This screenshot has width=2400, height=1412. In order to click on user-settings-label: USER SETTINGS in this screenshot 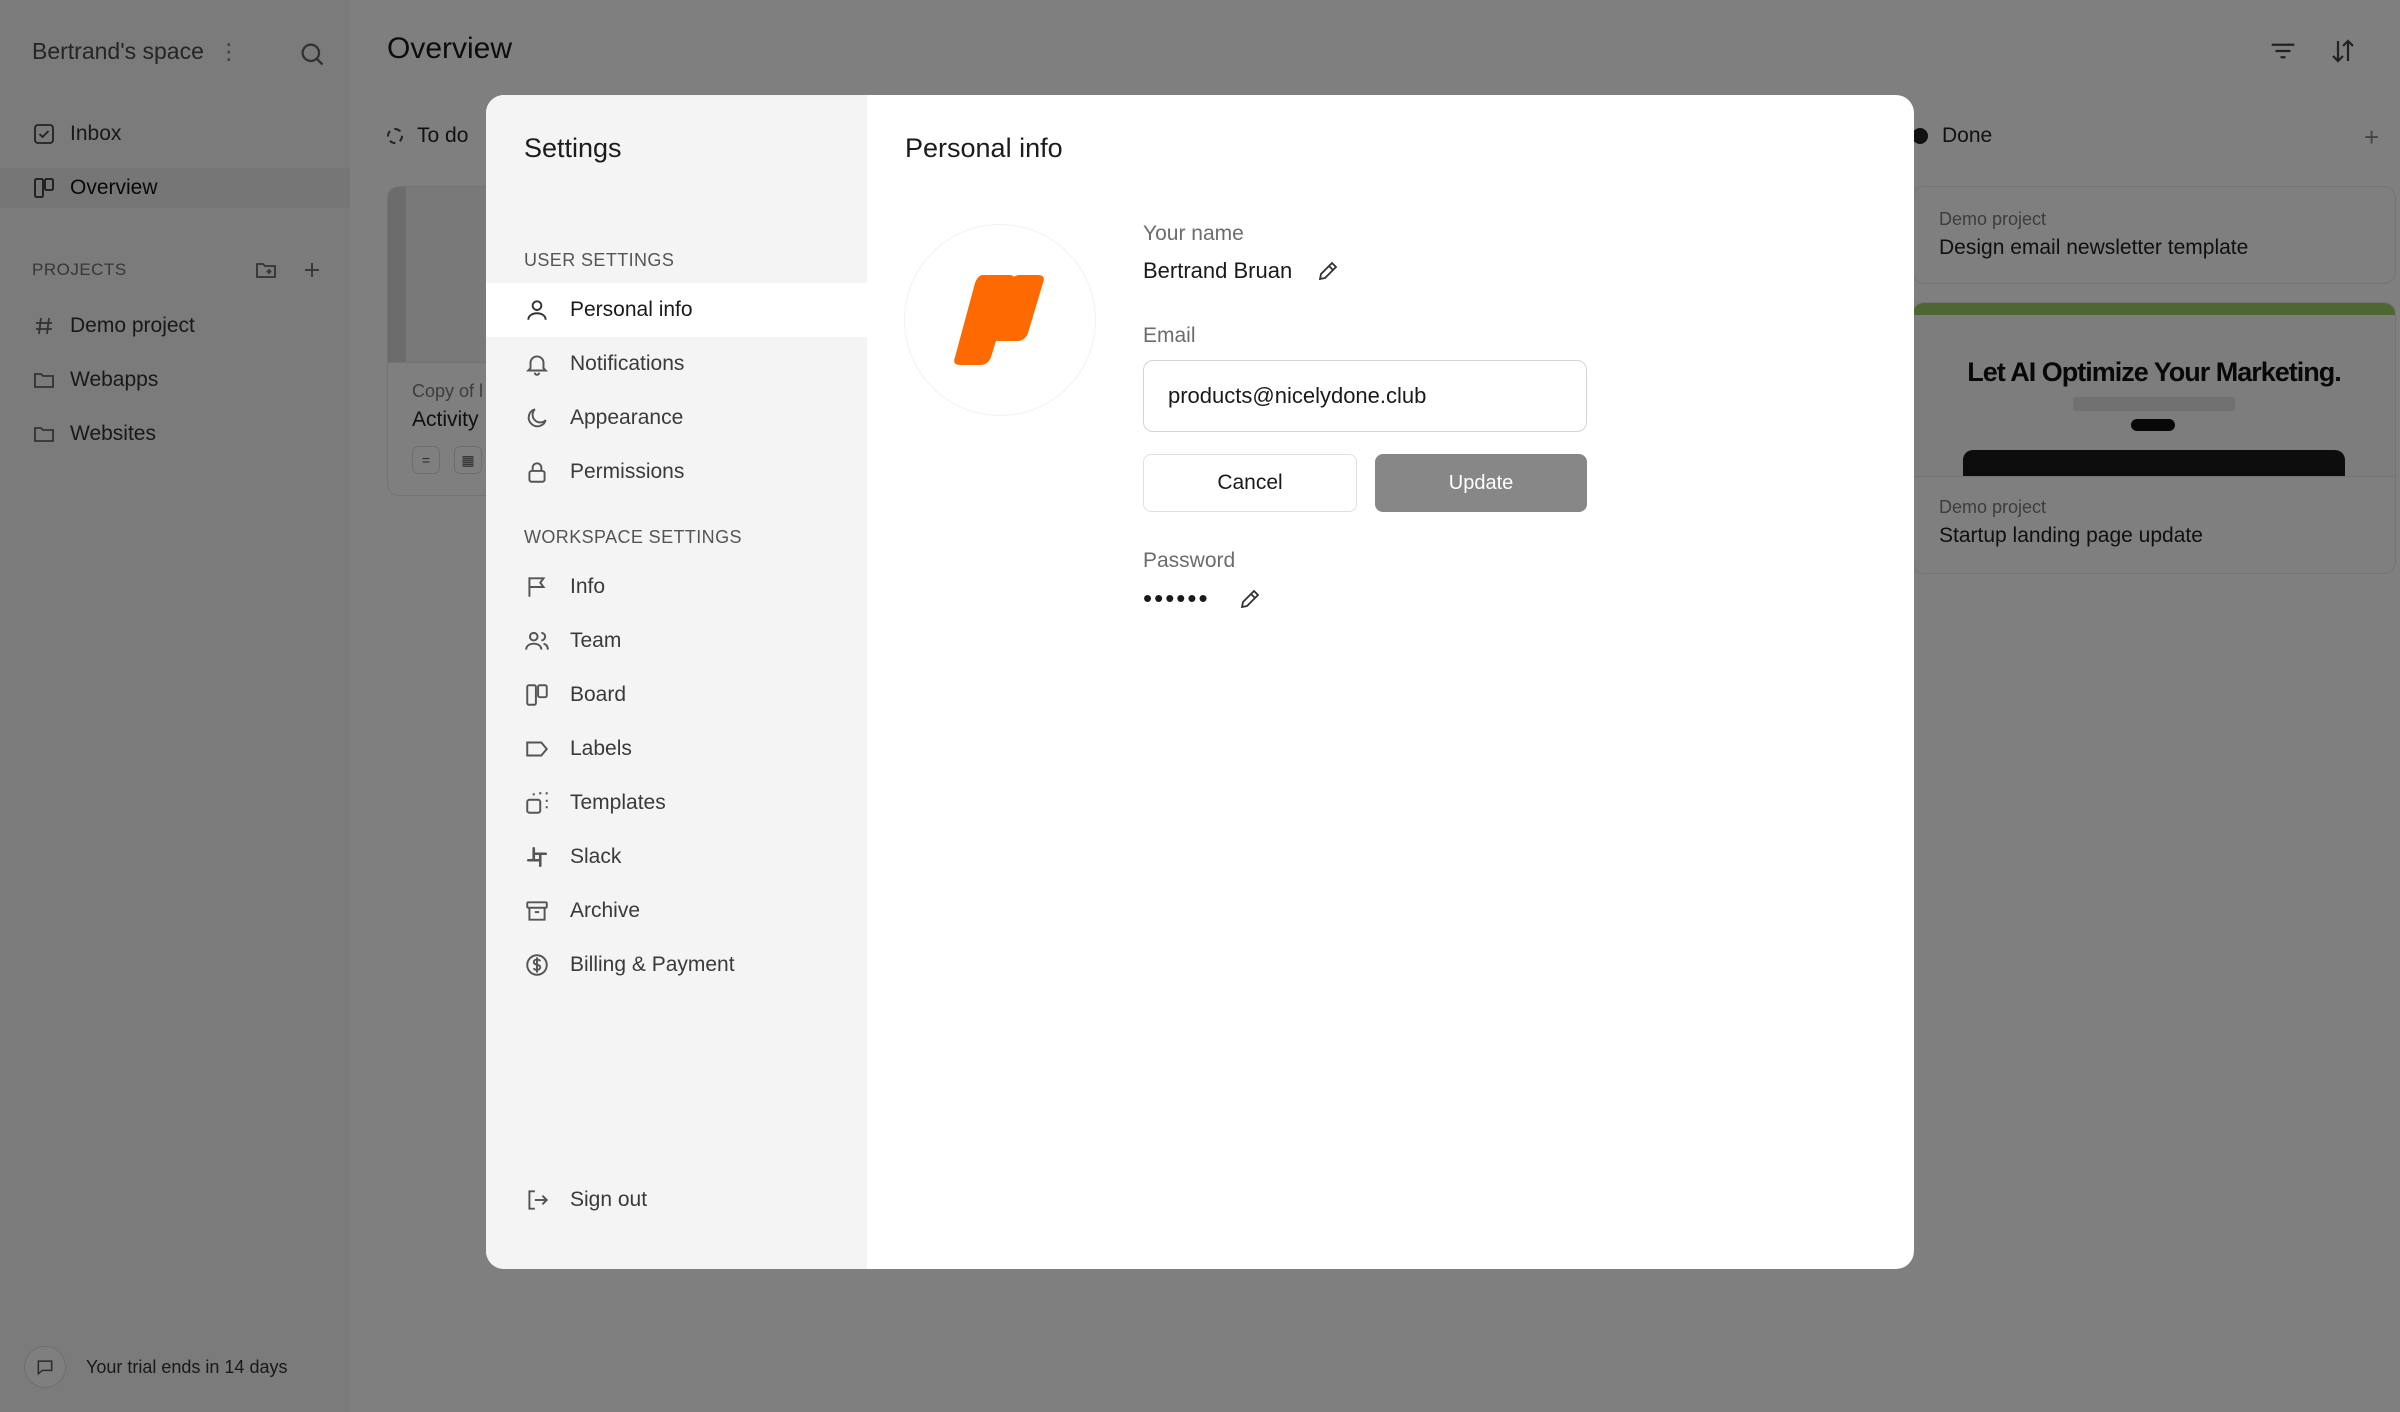, I will do `click(599, 260)`.